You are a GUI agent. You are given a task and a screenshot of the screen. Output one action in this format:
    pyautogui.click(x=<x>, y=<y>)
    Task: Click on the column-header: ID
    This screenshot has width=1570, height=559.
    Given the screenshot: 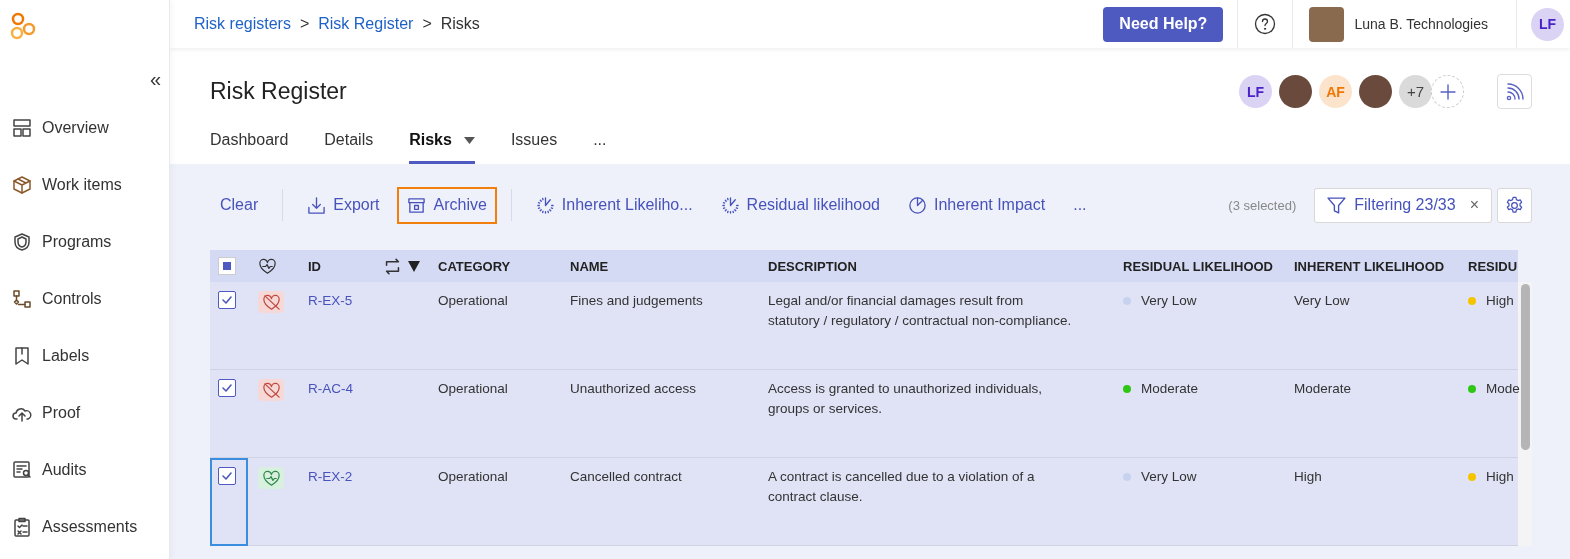 What is the action you would take?
    pyautogui.click(x=314, y=266)
    